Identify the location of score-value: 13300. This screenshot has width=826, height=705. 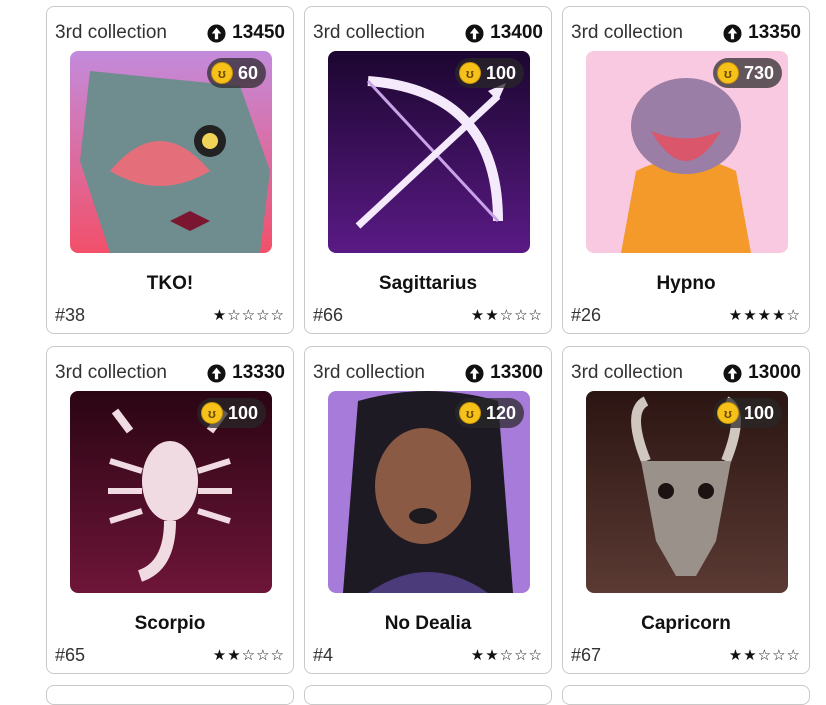
(516, 372).